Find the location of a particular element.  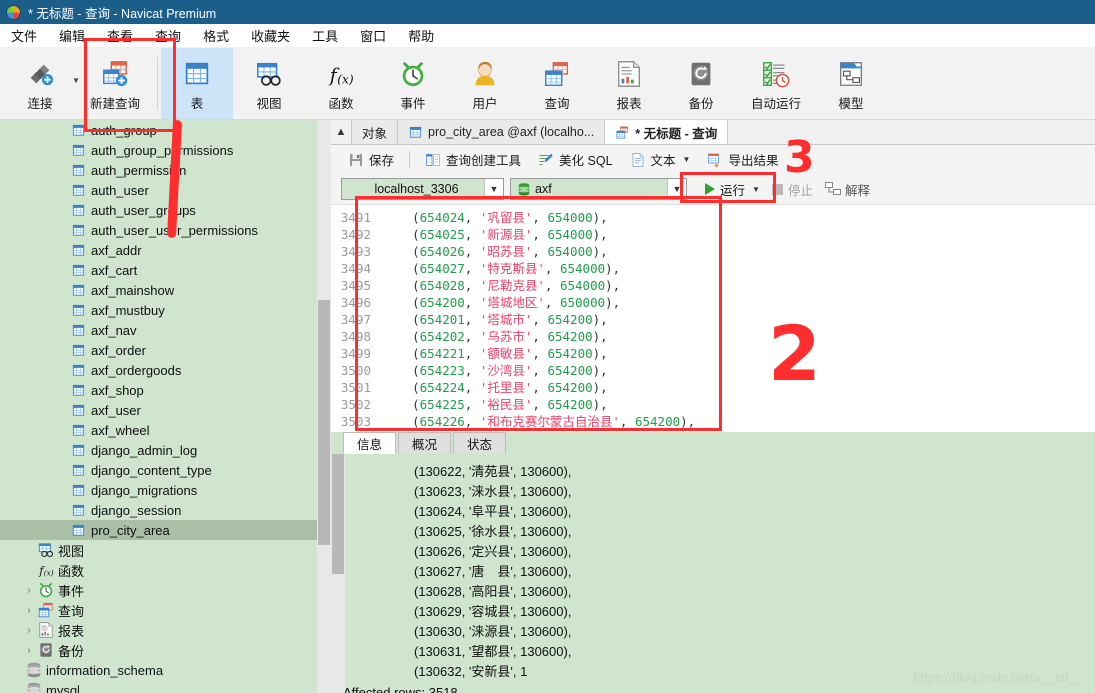

code-token: '昭苏县' is located at coordinates (506, 251).